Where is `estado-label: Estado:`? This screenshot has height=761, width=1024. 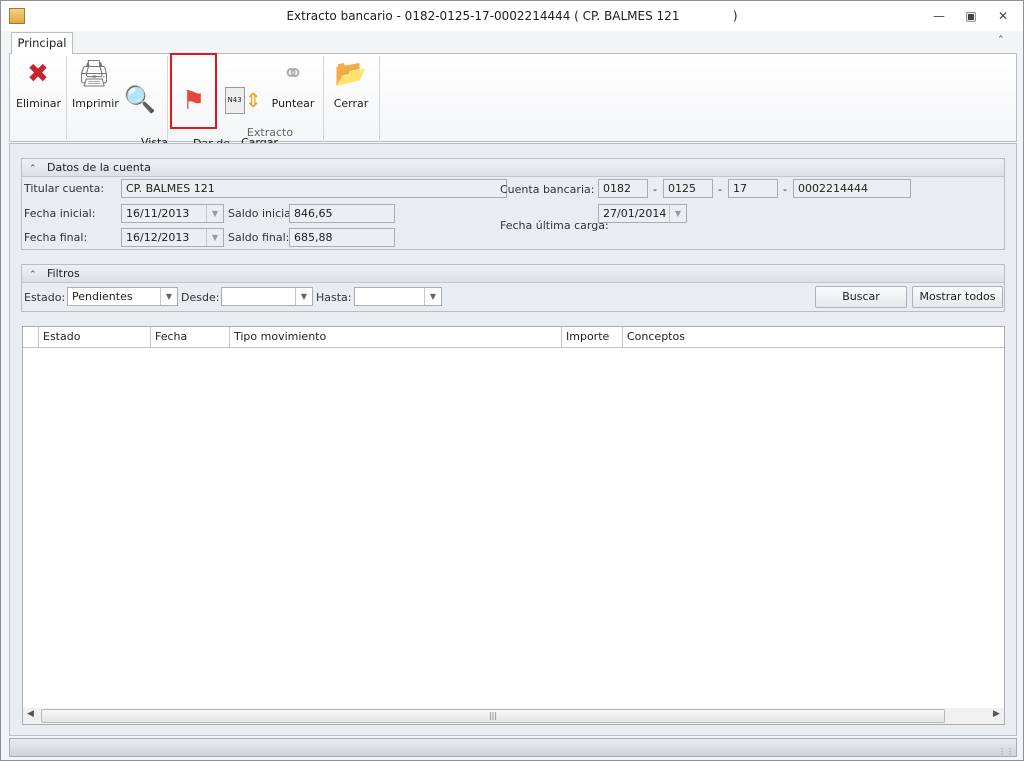
estado-label: Estado: is located at coordinates (45, 297).